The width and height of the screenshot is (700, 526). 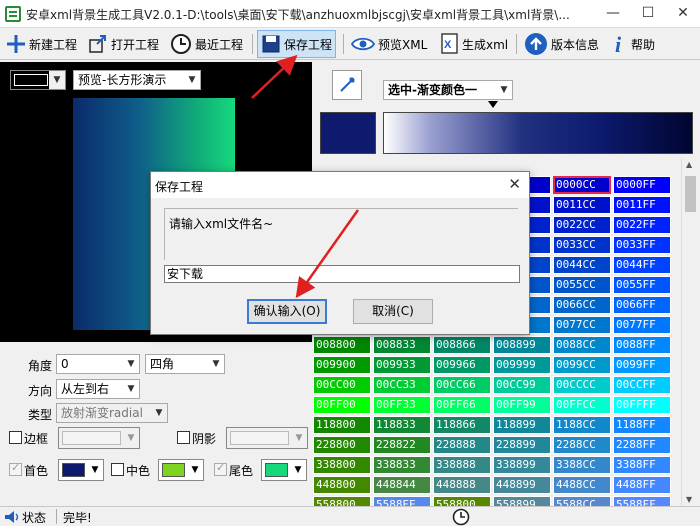 What do you see at coordinates (582, 365) in the screenshot?
I see `color-cell: 0099CC` at bounding box center [582, 365].